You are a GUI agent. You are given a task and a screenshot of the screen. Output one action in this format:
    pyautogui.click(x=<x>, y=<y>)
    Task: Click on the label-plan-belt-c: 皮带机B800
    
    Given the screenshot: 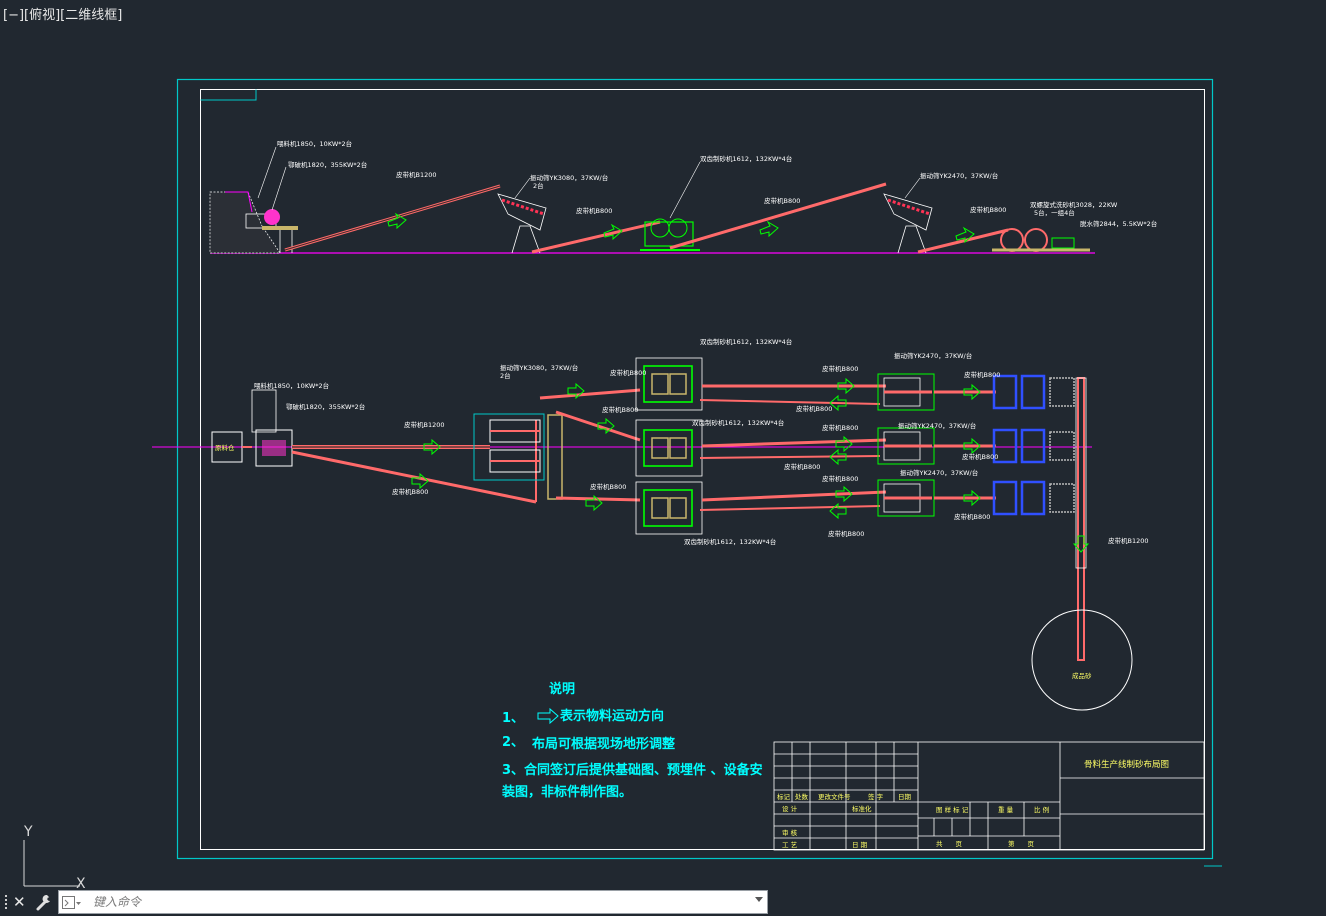 What is the action you would take?
    pyautogui.click(x=608, y=486)
    